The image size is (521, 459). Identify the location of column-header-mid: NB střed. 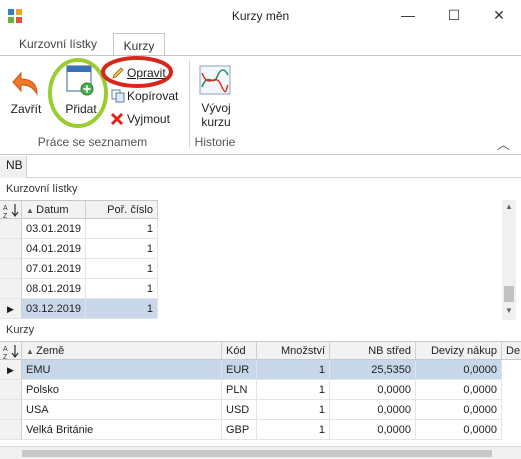
(373, 350).